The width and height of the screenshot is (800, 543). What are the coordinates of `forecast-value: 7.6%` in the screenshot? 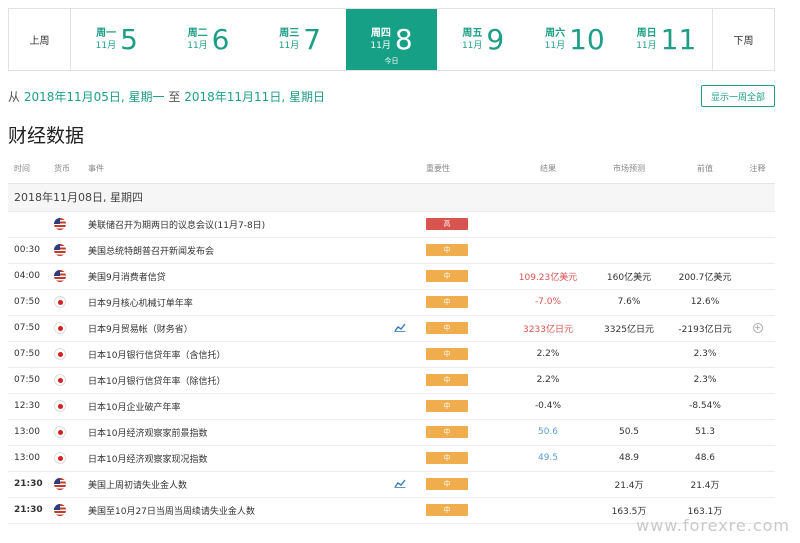 It's located at (629, 302).